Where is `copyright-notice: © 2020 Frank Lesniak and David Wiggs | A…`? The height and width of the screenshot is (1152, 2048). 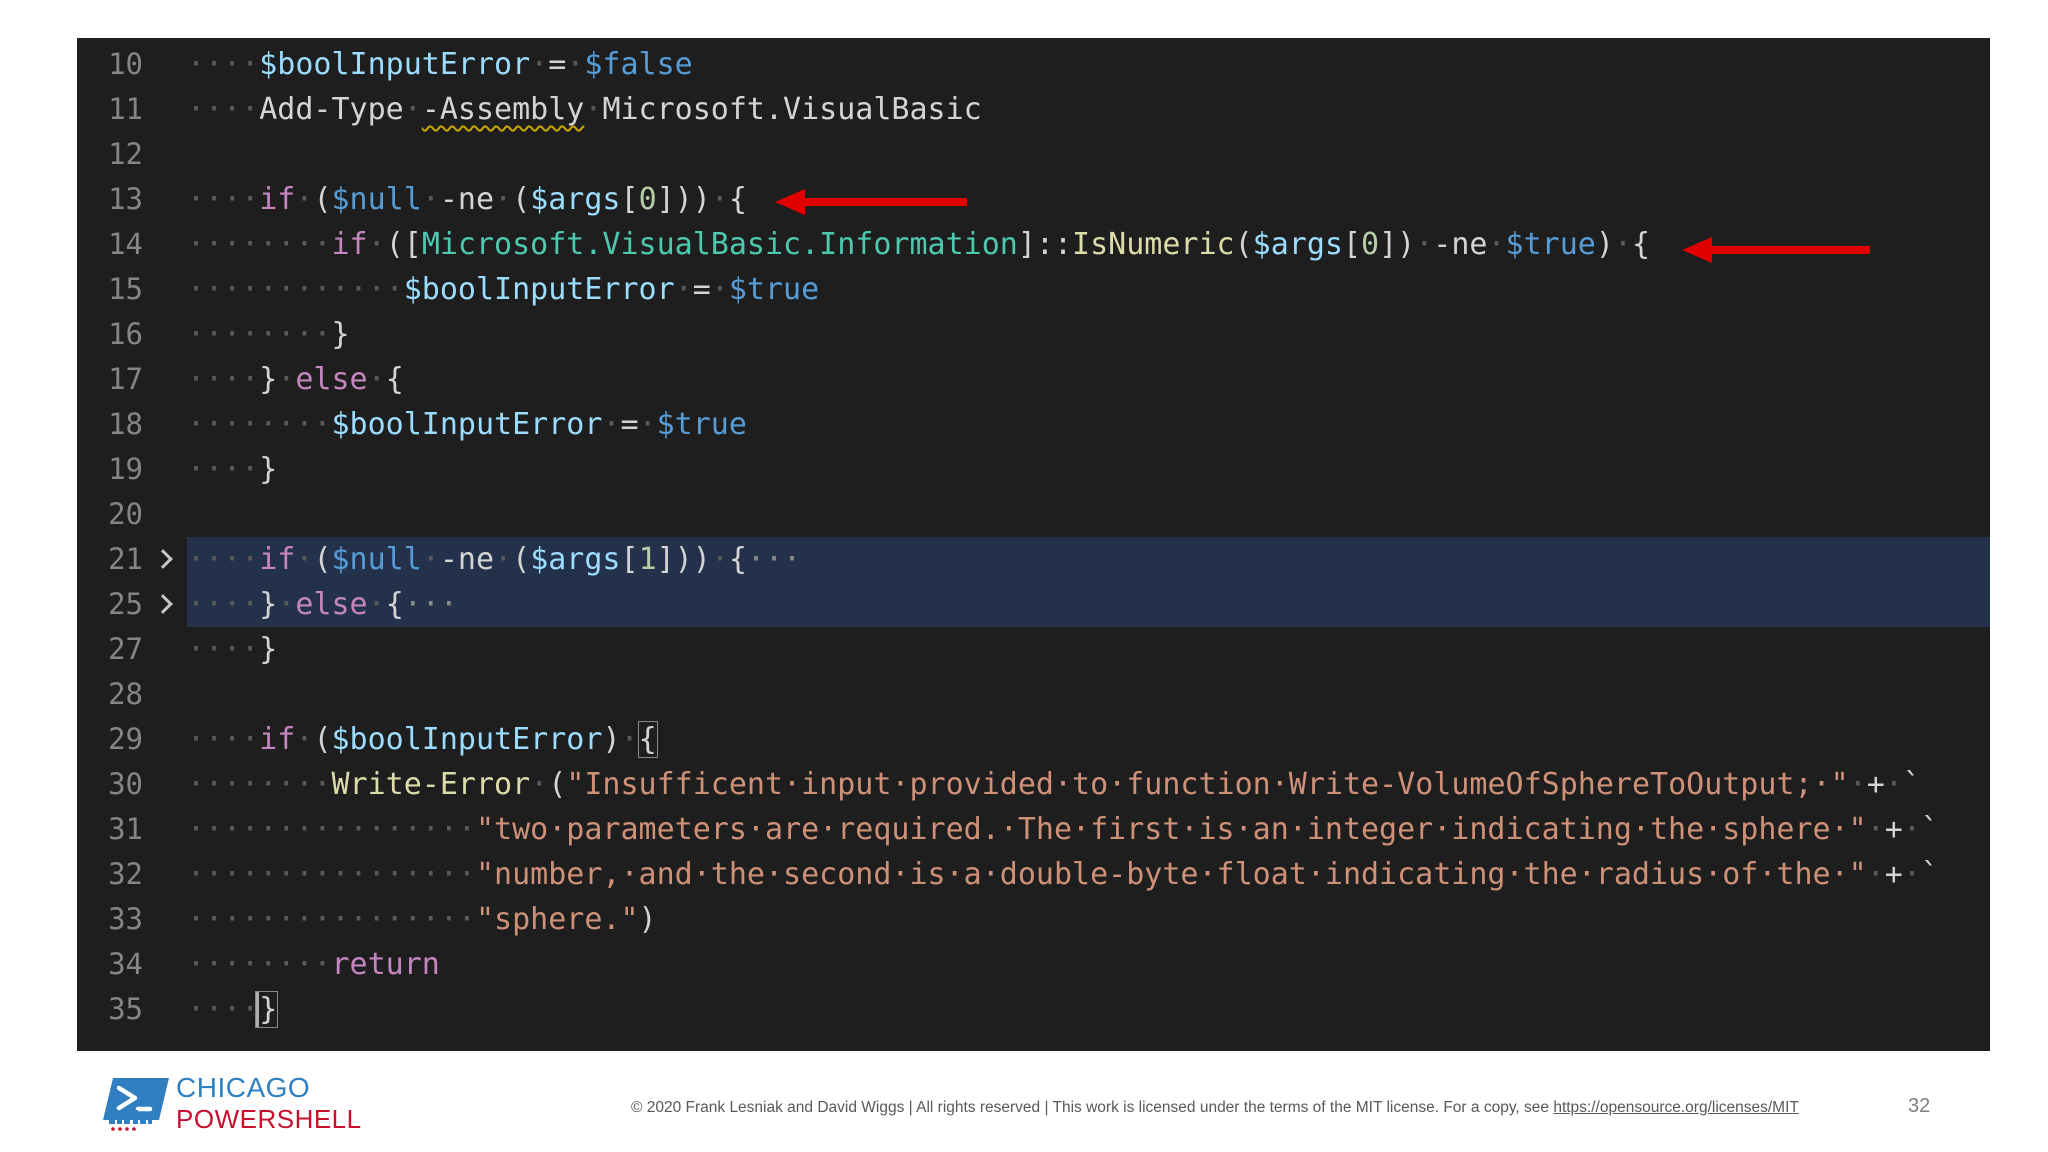 copyright-notice: © 2020 Frank Lesniak and David Wiggs | A… is located at coordinates (1215, 1108).